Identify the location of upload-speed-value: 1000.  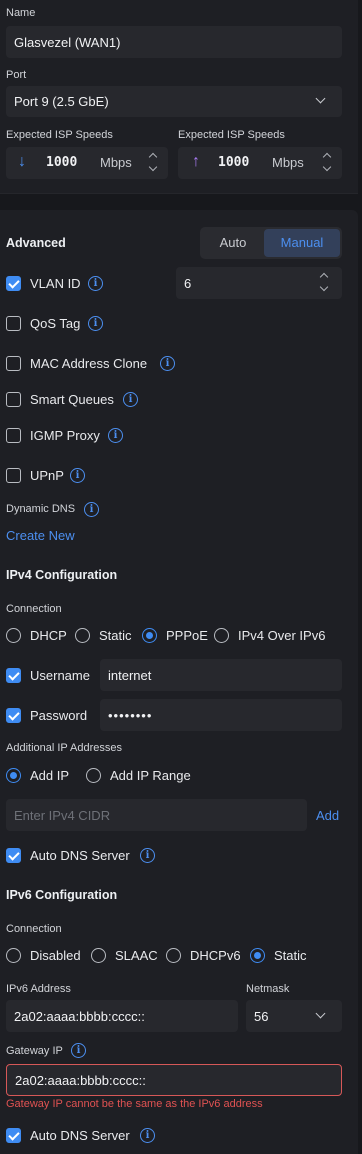
(234, 162).